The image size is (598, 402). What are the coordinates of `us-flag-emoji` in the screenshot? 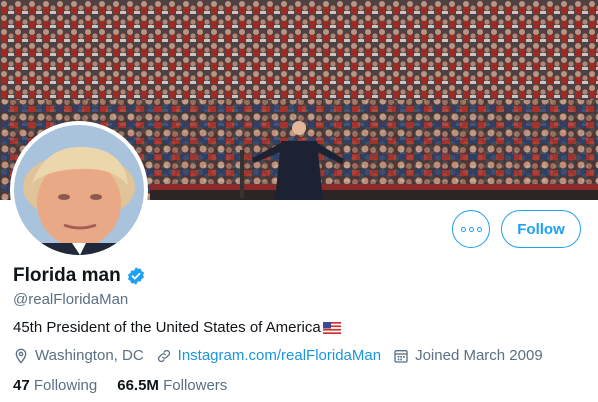 It's located at (331, 327).